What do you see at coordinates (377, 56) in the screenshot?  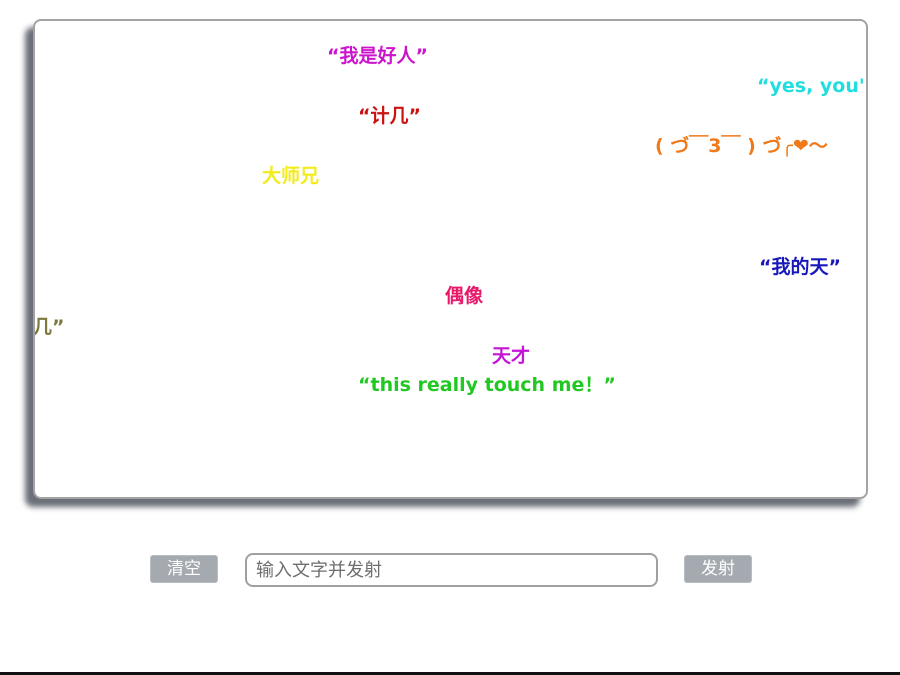 I see `danmaku-item: “我是好人”` at bounding box center [377, 56].